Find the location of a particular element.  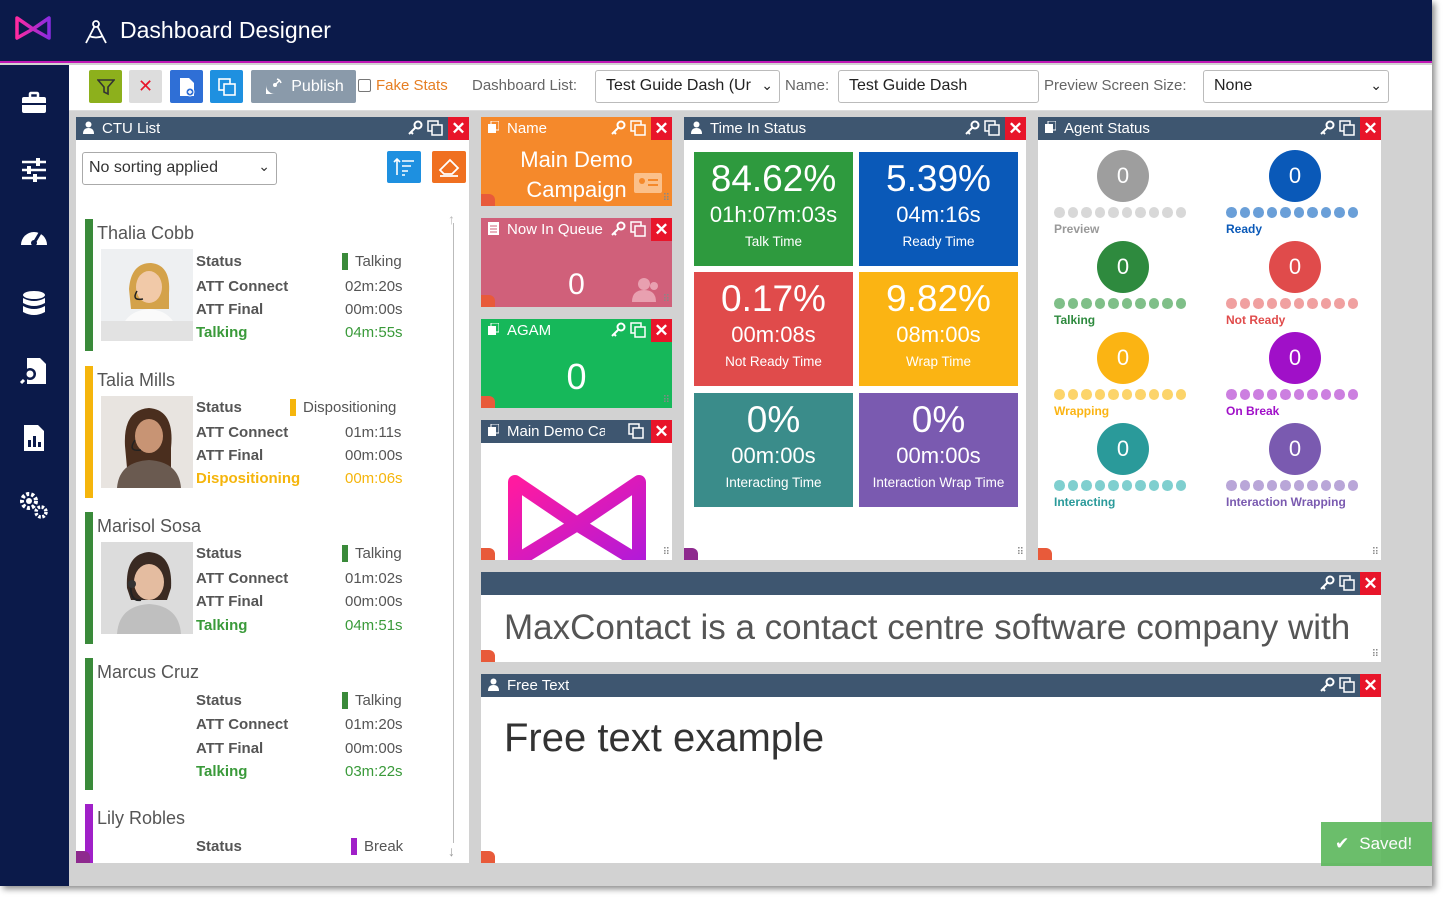

fake-stats-checkbox is located at coordinates (364, 85).